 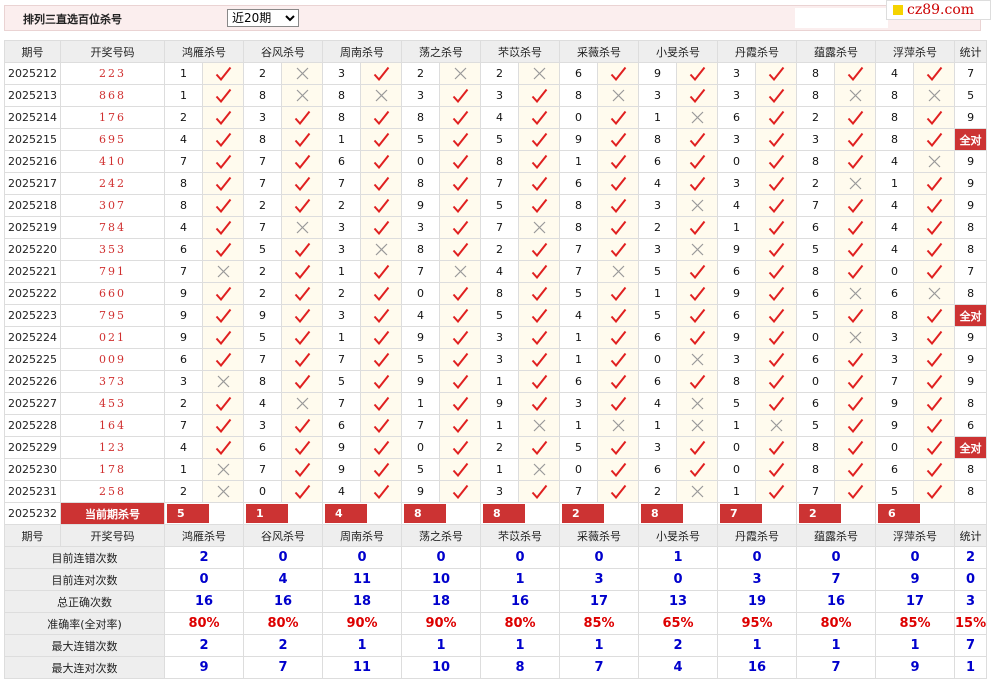 I want to click on summary-value: 95%, so click(x=757, y=623).